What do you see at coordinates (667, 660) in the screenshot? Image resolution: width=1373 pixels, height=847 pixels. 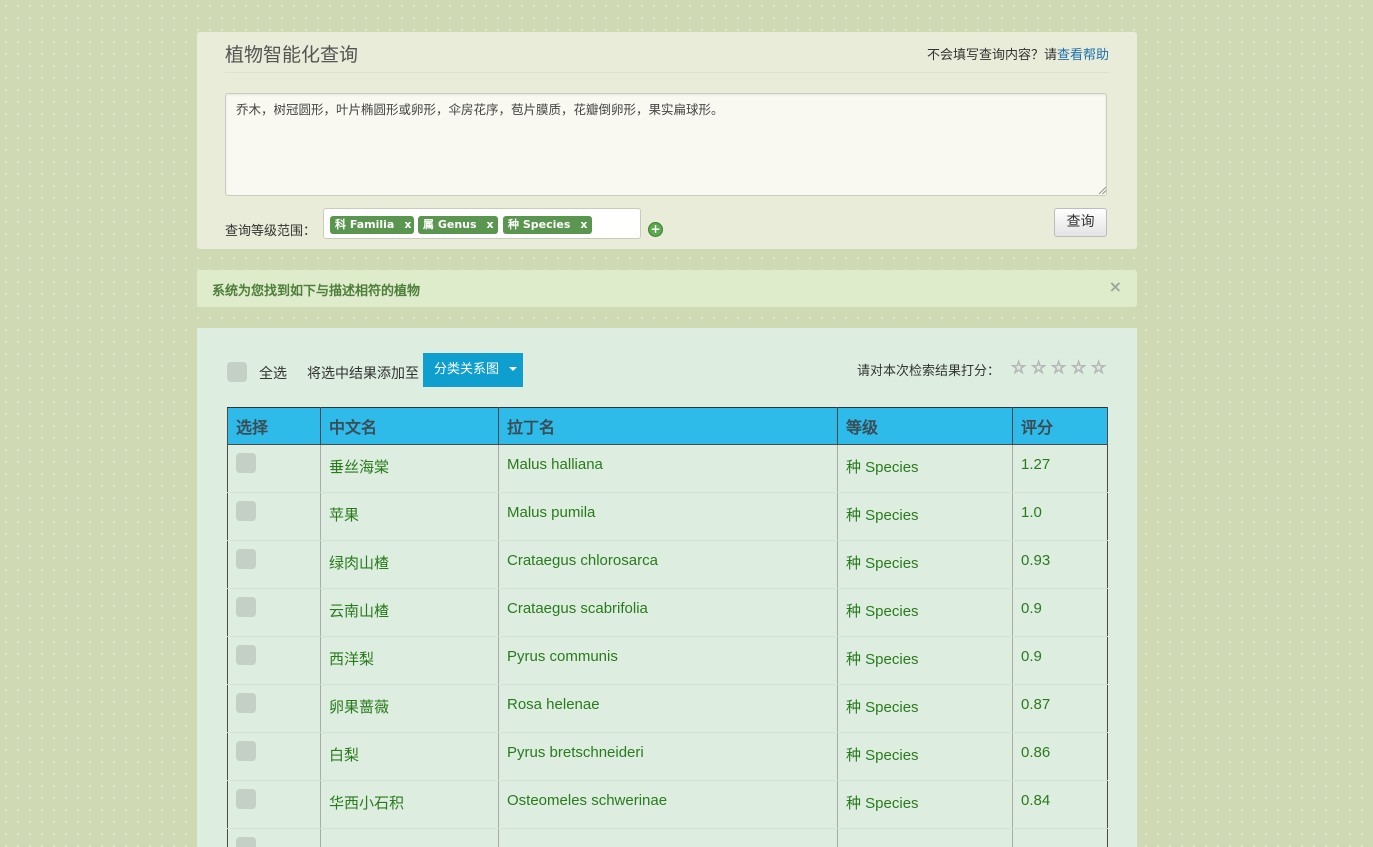 I see `table-row: 西洋梨 Pyrus communis 种 Species 0.9` at bounding box center [667, 660].